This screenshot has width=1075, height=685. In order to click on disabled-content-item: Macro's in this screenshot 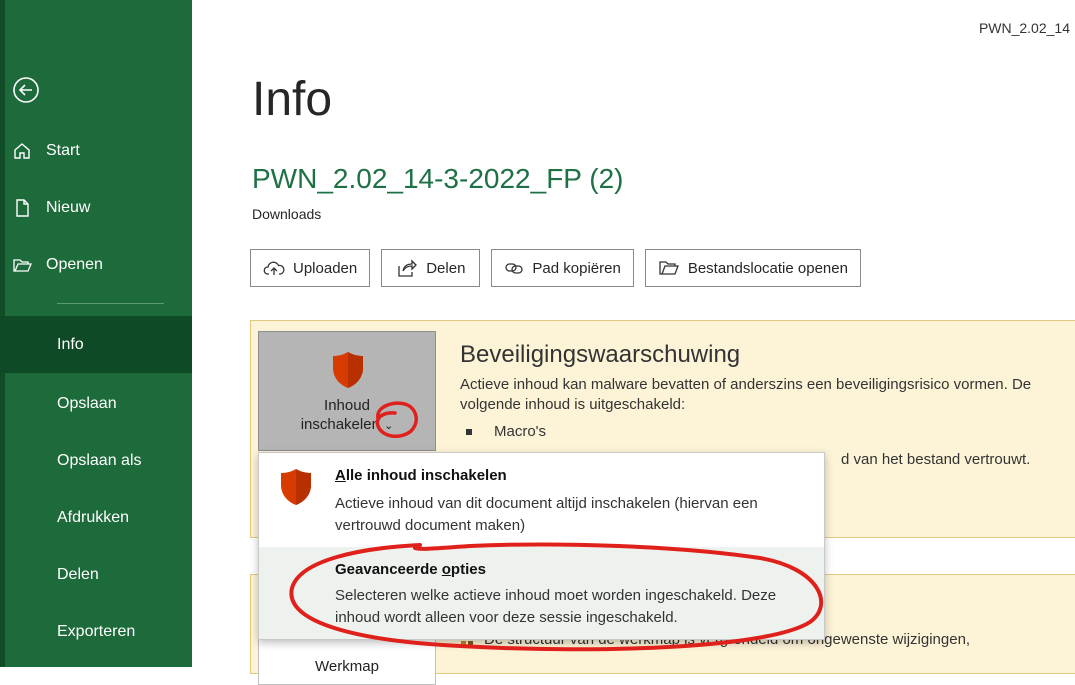, I will do `click(506, 431)`.